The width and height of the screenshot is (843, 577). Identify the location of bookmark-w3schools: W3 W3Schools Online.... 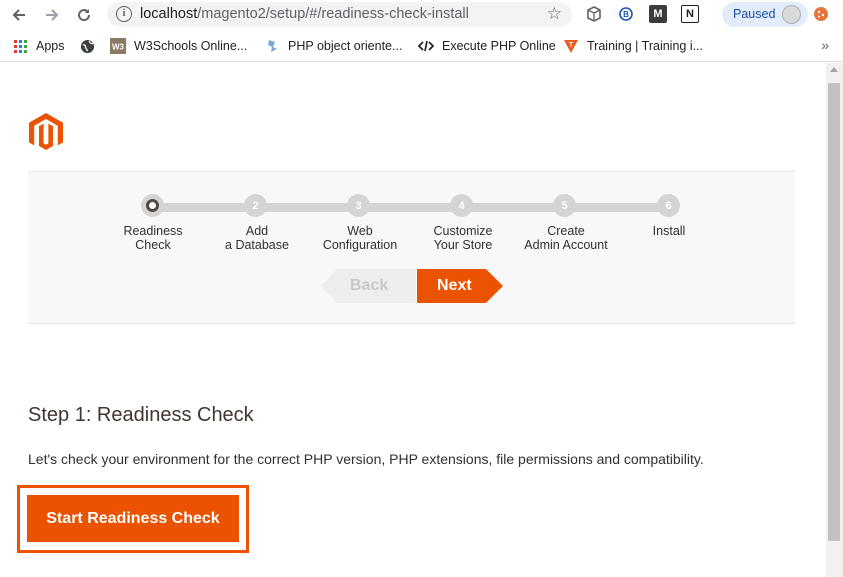
(178, 46).